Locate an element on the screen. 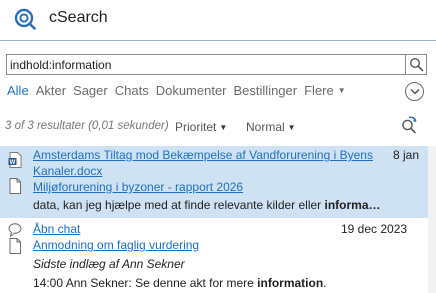 This screenshot has width=436, height=293. tab-sager: Sager is located at coordinates (90, 90).